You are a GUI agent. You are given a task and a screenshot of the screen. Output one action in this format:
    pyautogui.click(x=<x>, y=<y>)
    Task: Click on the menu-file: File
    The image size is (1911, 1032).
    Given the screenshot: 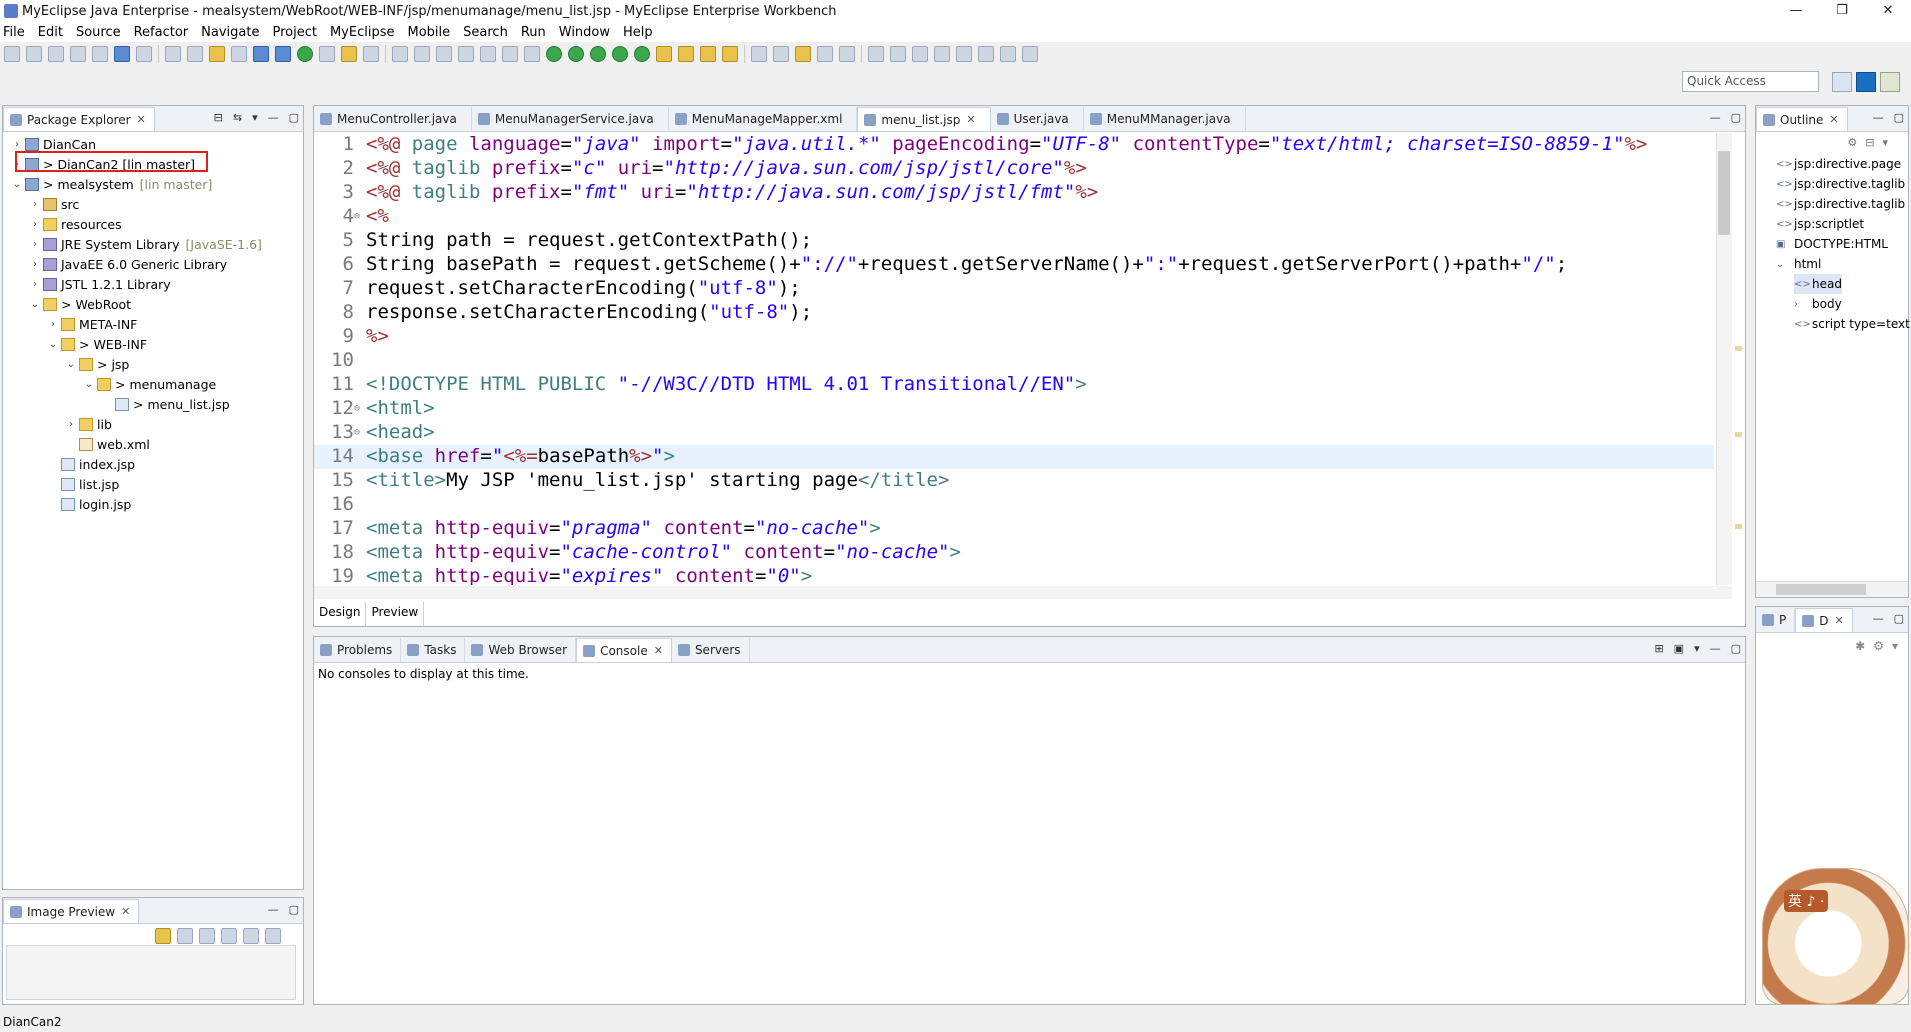 What is the action you would take?
    pyautogui.click(x=14, y=32)
    